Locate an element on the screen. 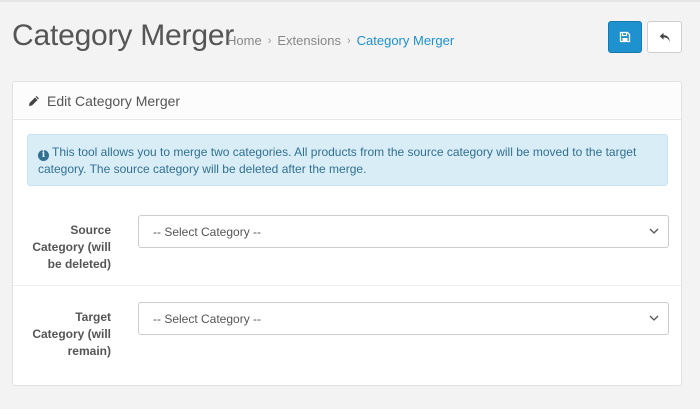 The image size is (700, 409). panel-heading: Edit Category Merger is located at coordinates (347, 101).